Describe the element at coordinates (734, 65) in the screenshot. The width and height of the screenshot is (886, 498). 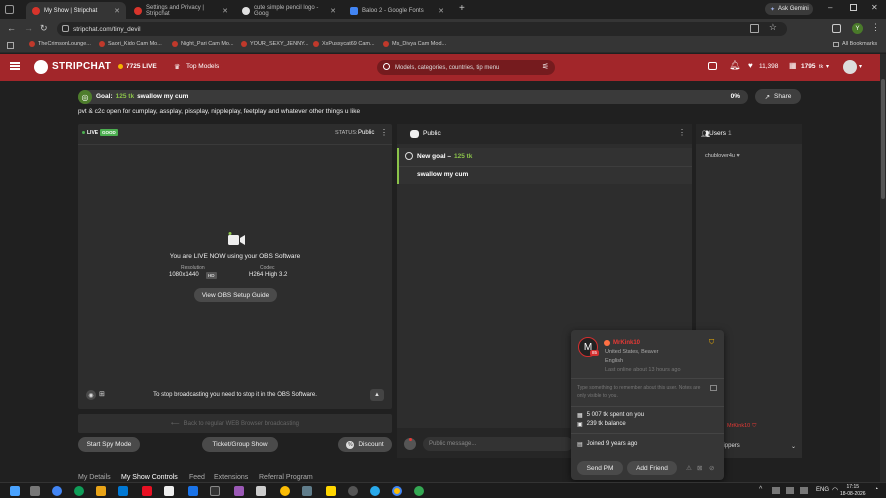
I see `notifications-bell-icon: 🔔︎` at that location.